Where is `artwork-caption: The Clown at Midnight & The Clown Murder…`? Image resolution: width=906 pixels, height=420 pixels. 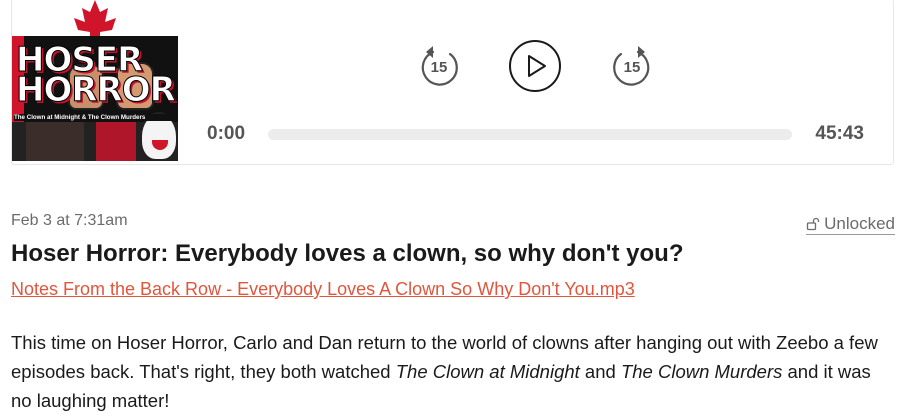
artwork-caption: The Clown at Midnight & The Clown Murder… is located at coordinates (96, 117).